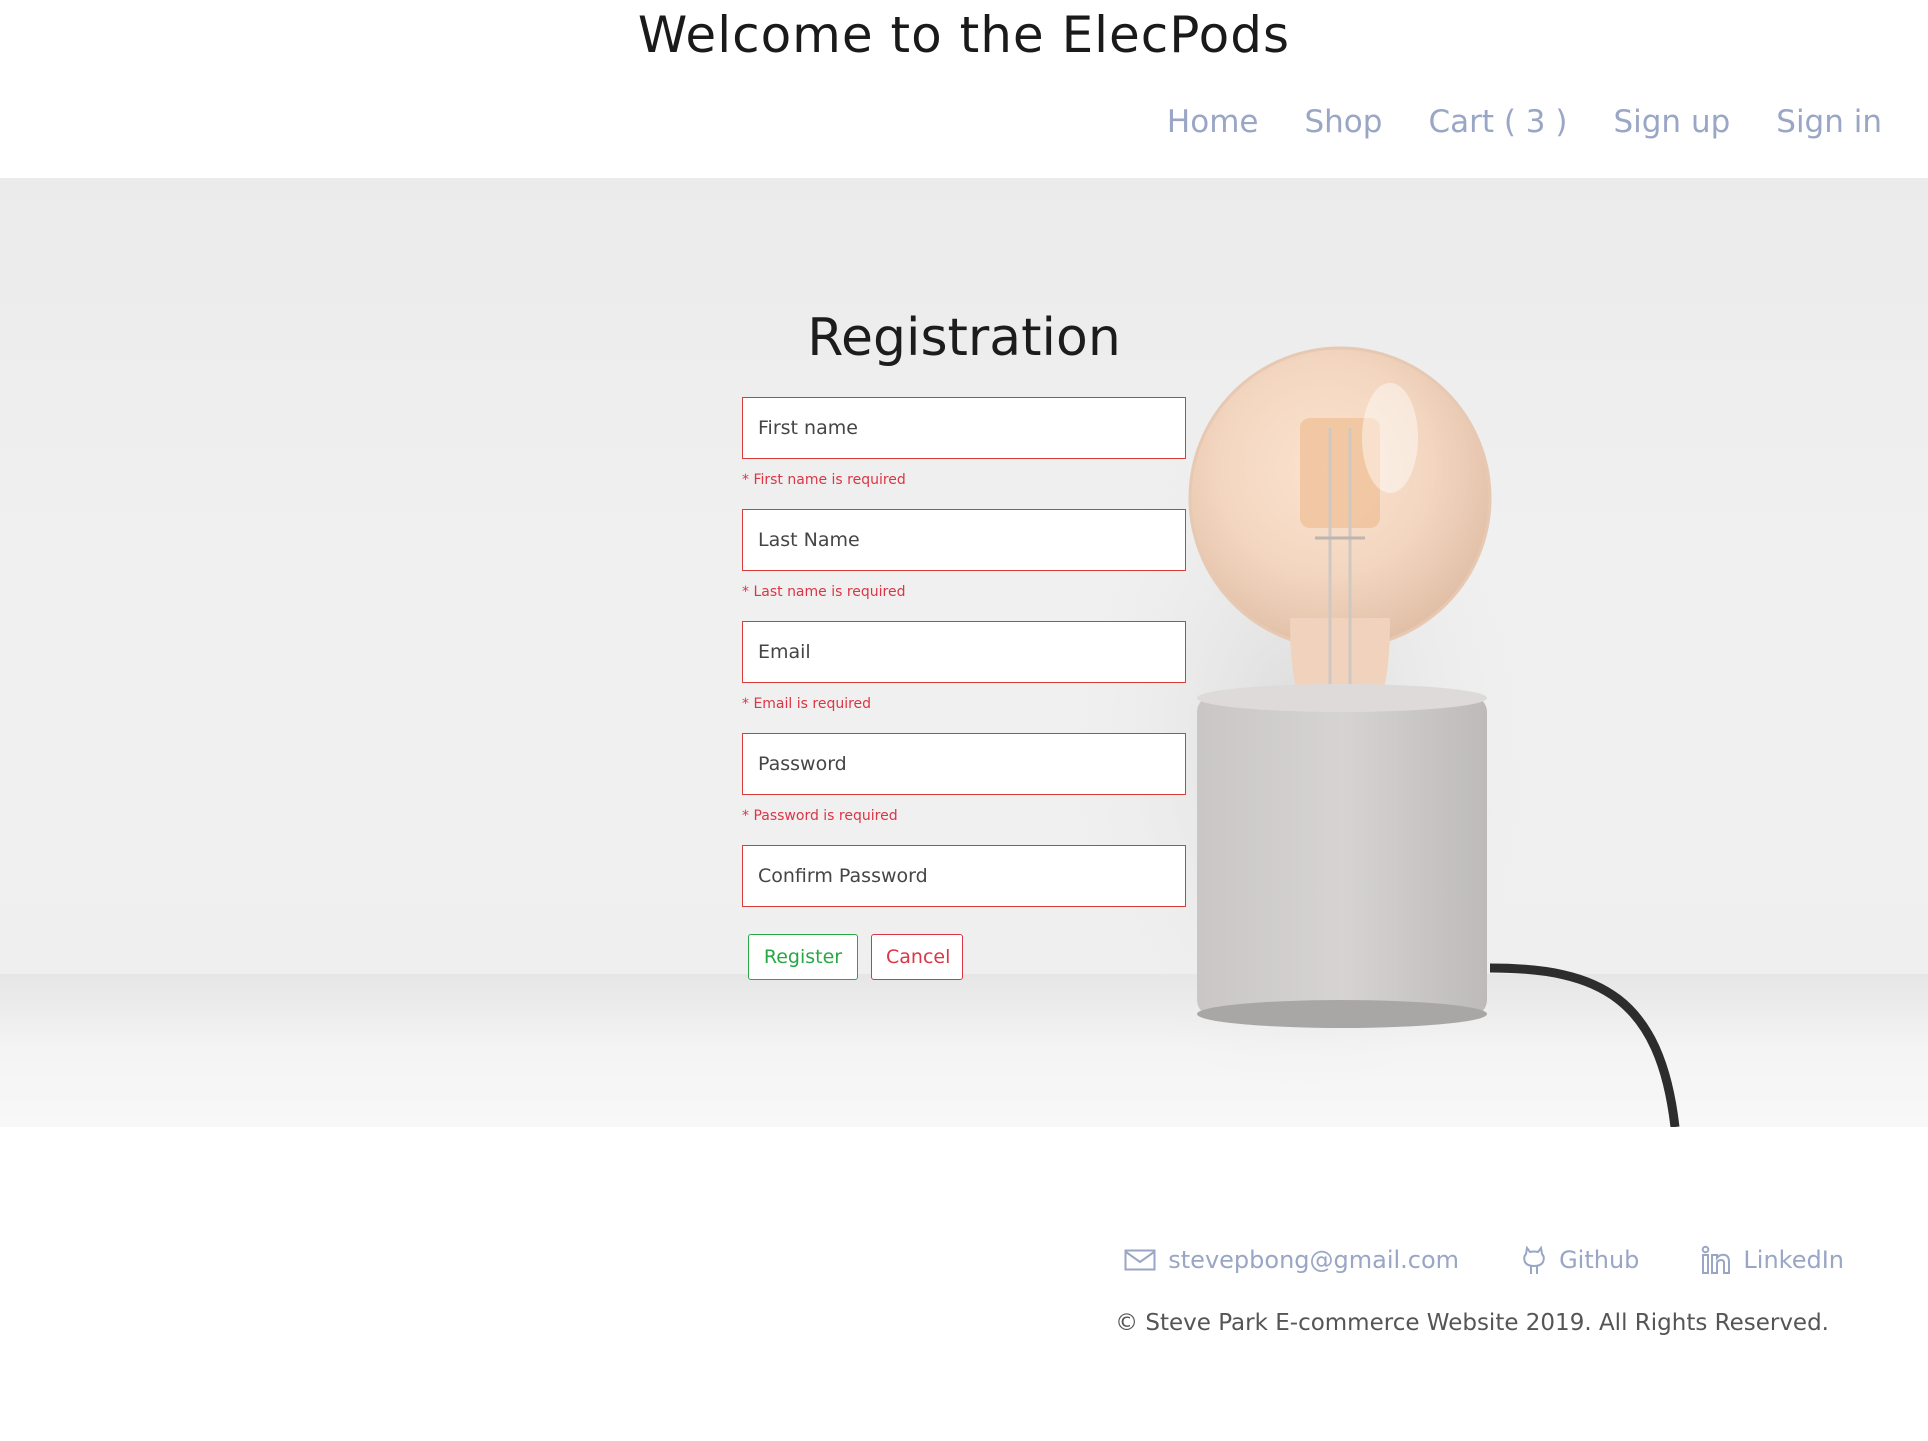  I want to click on password-error: * Password is required, so click(820, 816).